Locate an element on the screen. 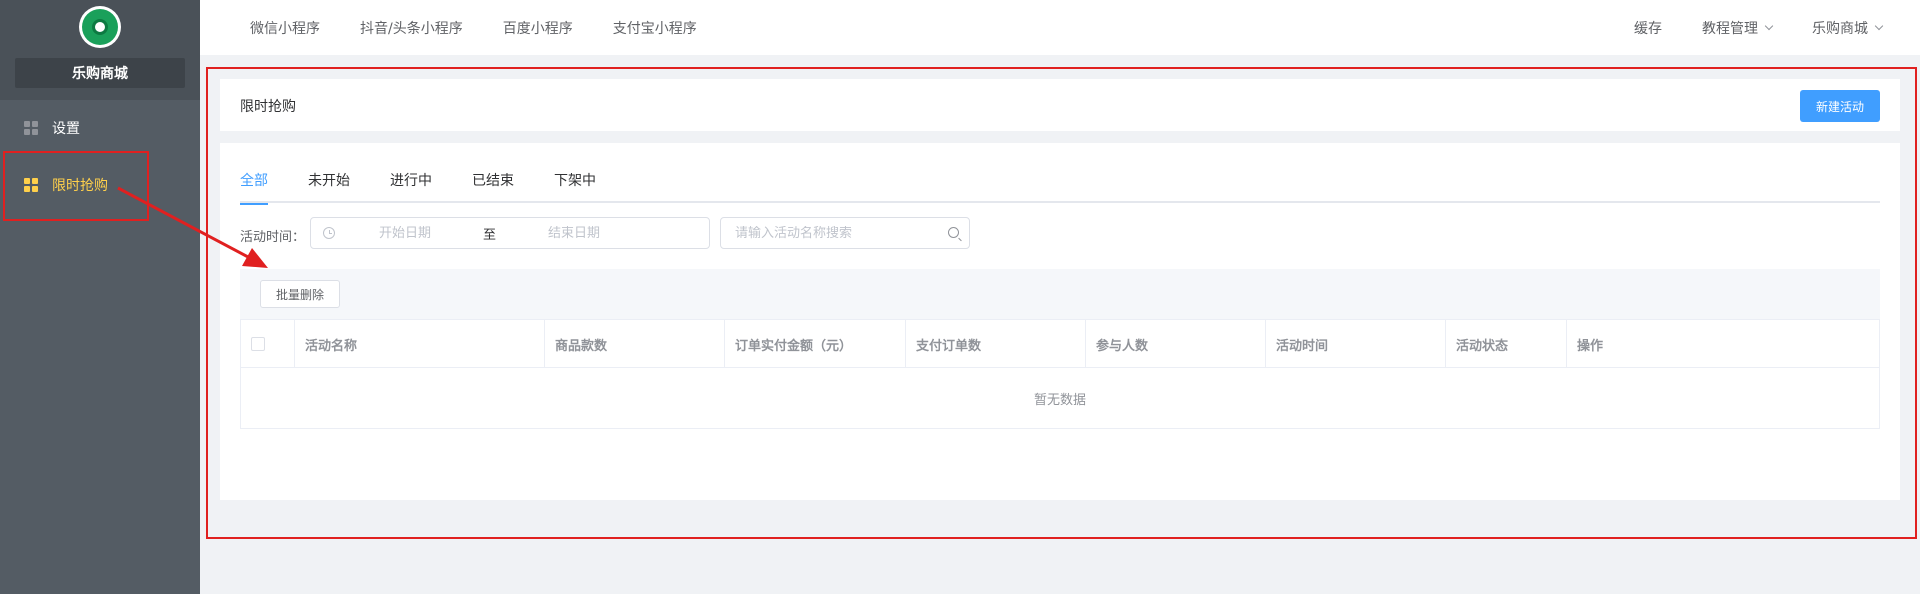  topnav-tab-wechat: 微信小程序 is located at coordinates (285, 28).